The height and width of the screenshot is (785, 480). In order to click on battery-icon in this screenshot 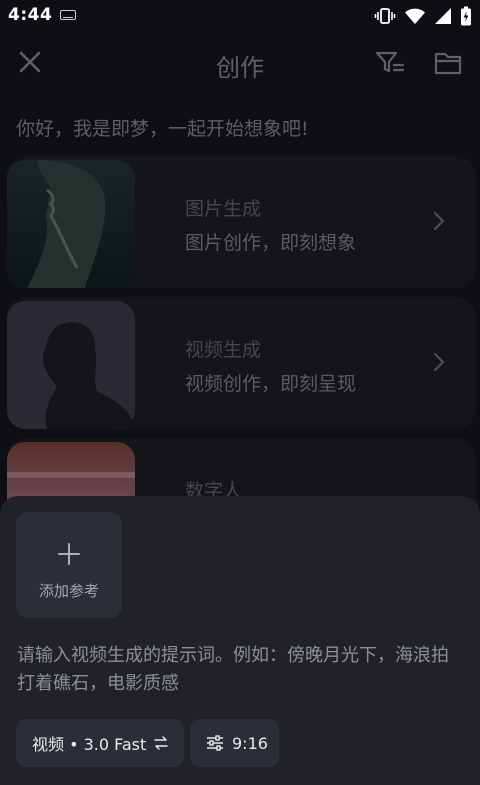, I will do `click(466, 16)`.